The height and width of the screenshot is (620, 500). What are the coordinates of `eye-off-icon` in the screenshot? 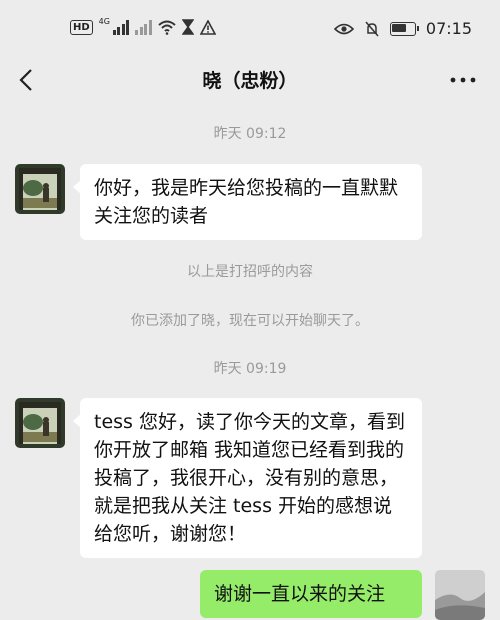 It's located at (343, 28).